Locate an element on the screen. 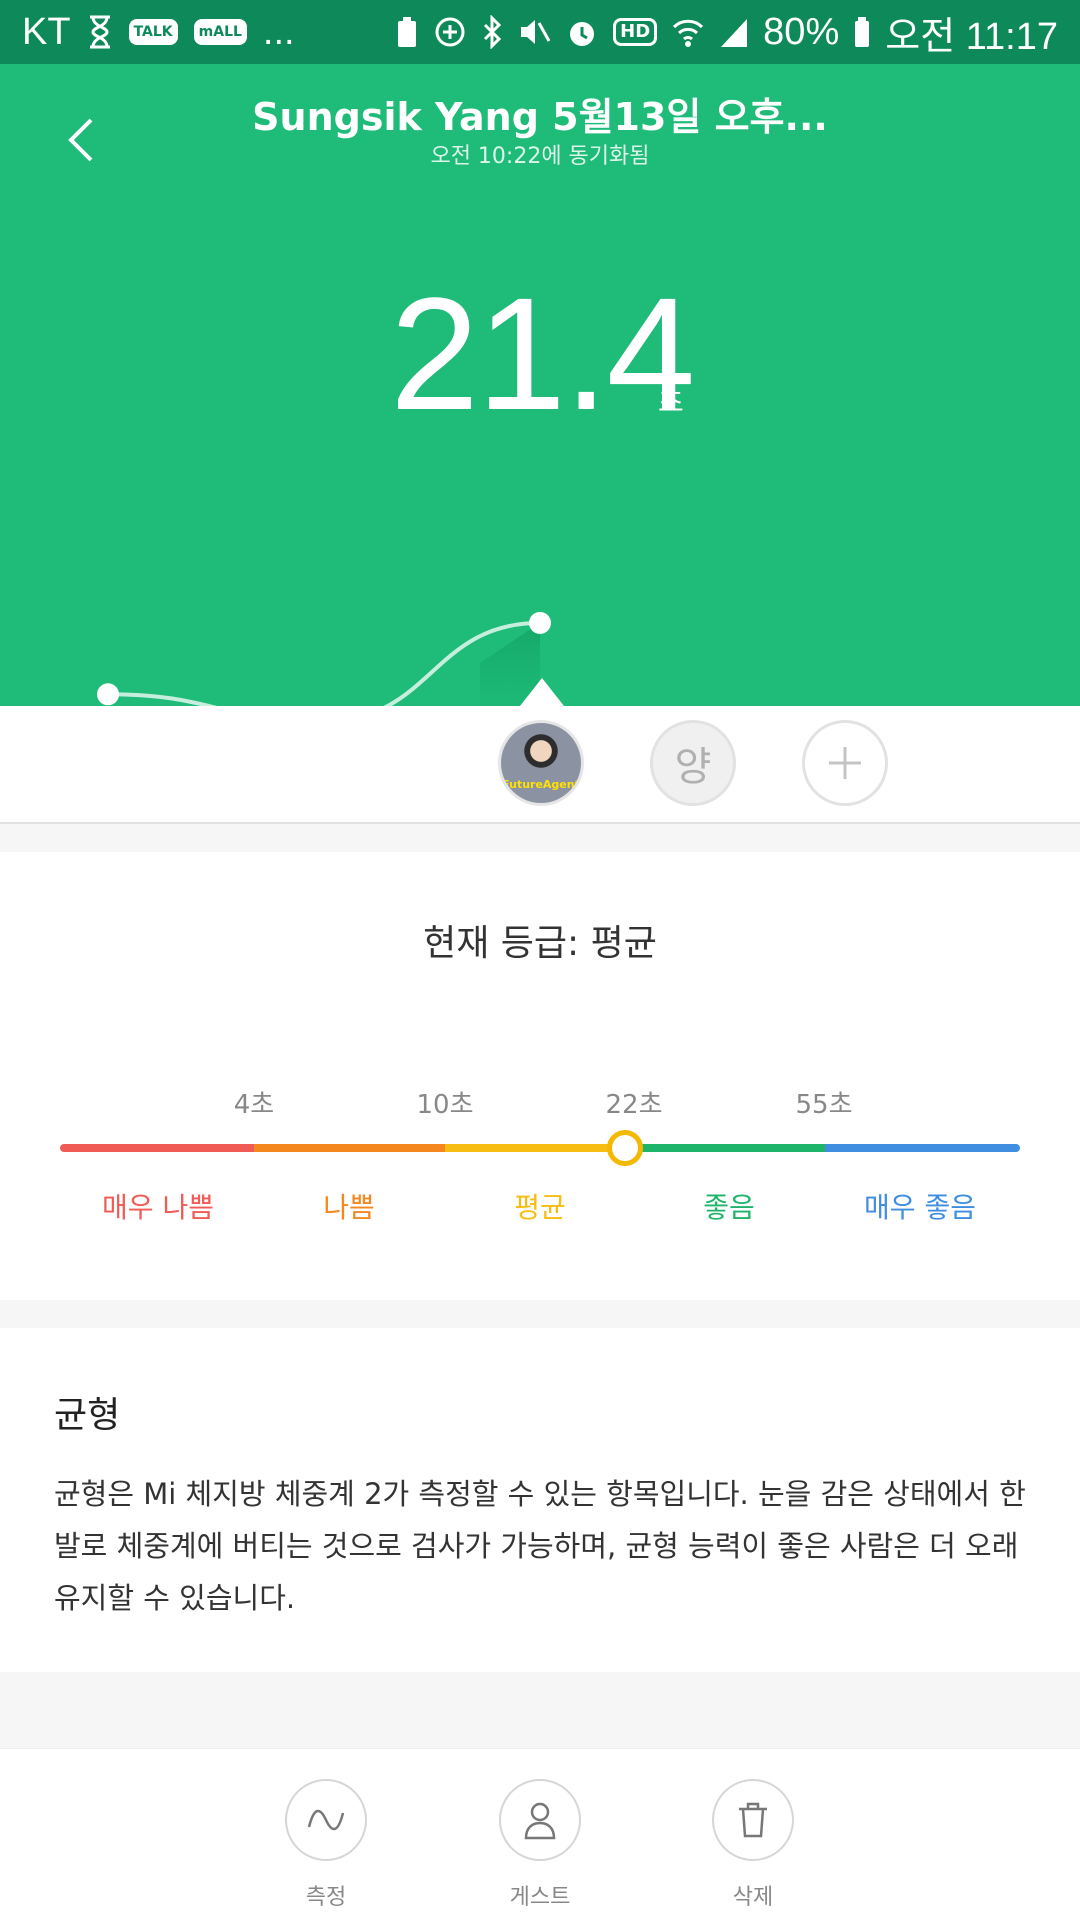  threshold-label: 55초 is located at coordinates (824, 1105).